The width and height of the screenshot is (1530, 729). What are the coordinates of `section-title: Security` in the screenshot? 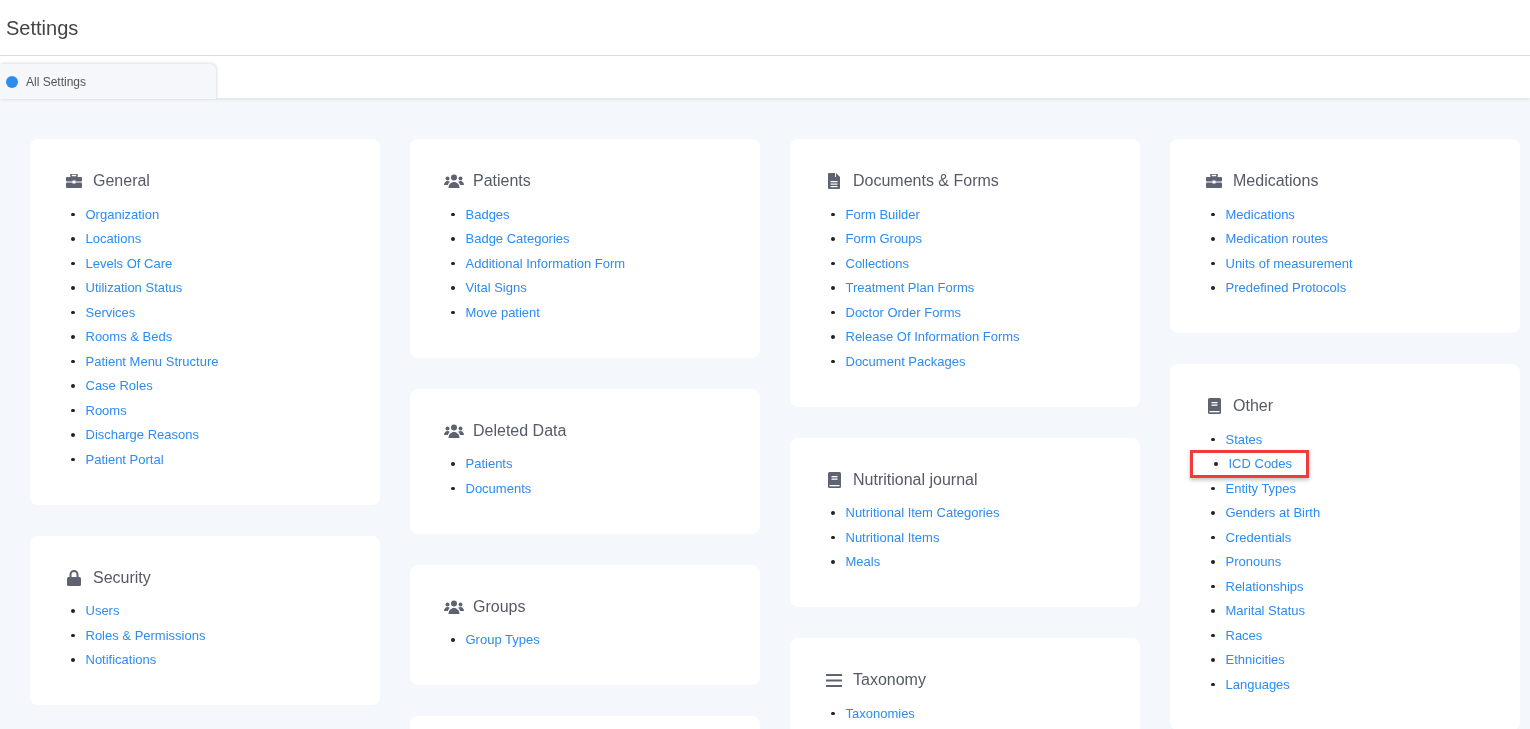 It's located at (122, 577).